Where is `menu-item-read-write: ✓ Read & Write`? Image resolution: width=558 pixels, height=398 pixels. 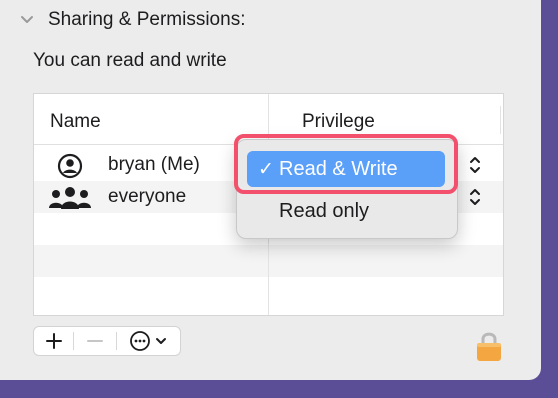
menu-item-read-write: ✓ Read & Write is located at coordinates (346, 169).